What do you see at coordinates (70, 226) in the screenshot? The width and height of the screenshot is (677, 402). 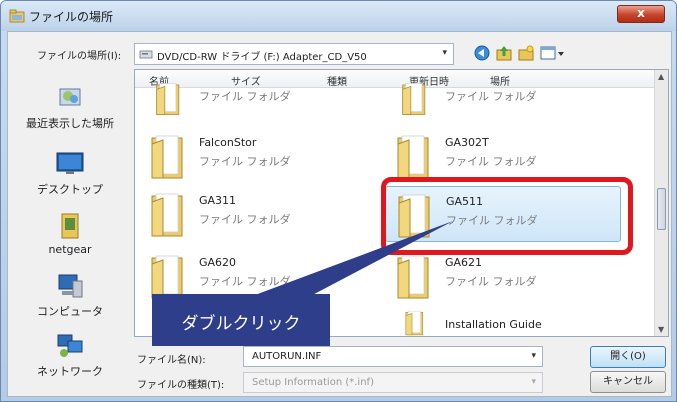 I see `user-folder-icon` at bounding box center [70, 226].